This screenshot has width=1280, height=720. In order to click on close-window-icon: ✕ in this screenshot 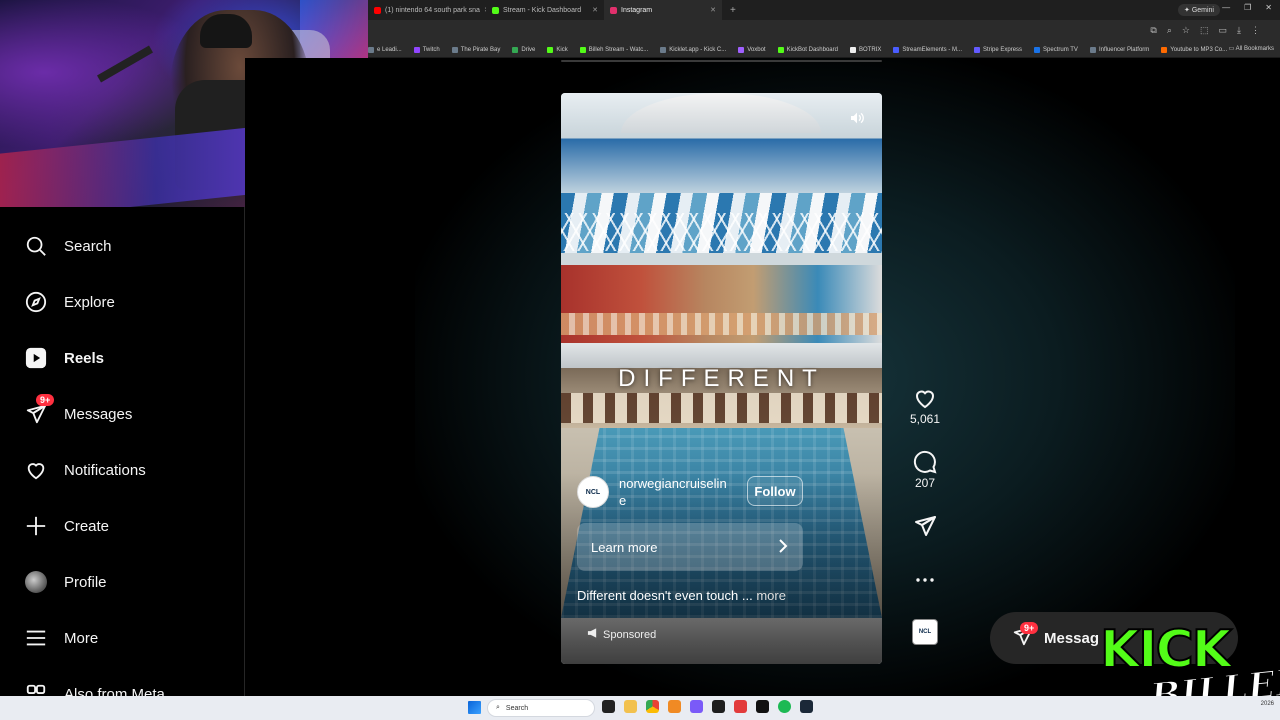, I will do `click(1268, 7)`.